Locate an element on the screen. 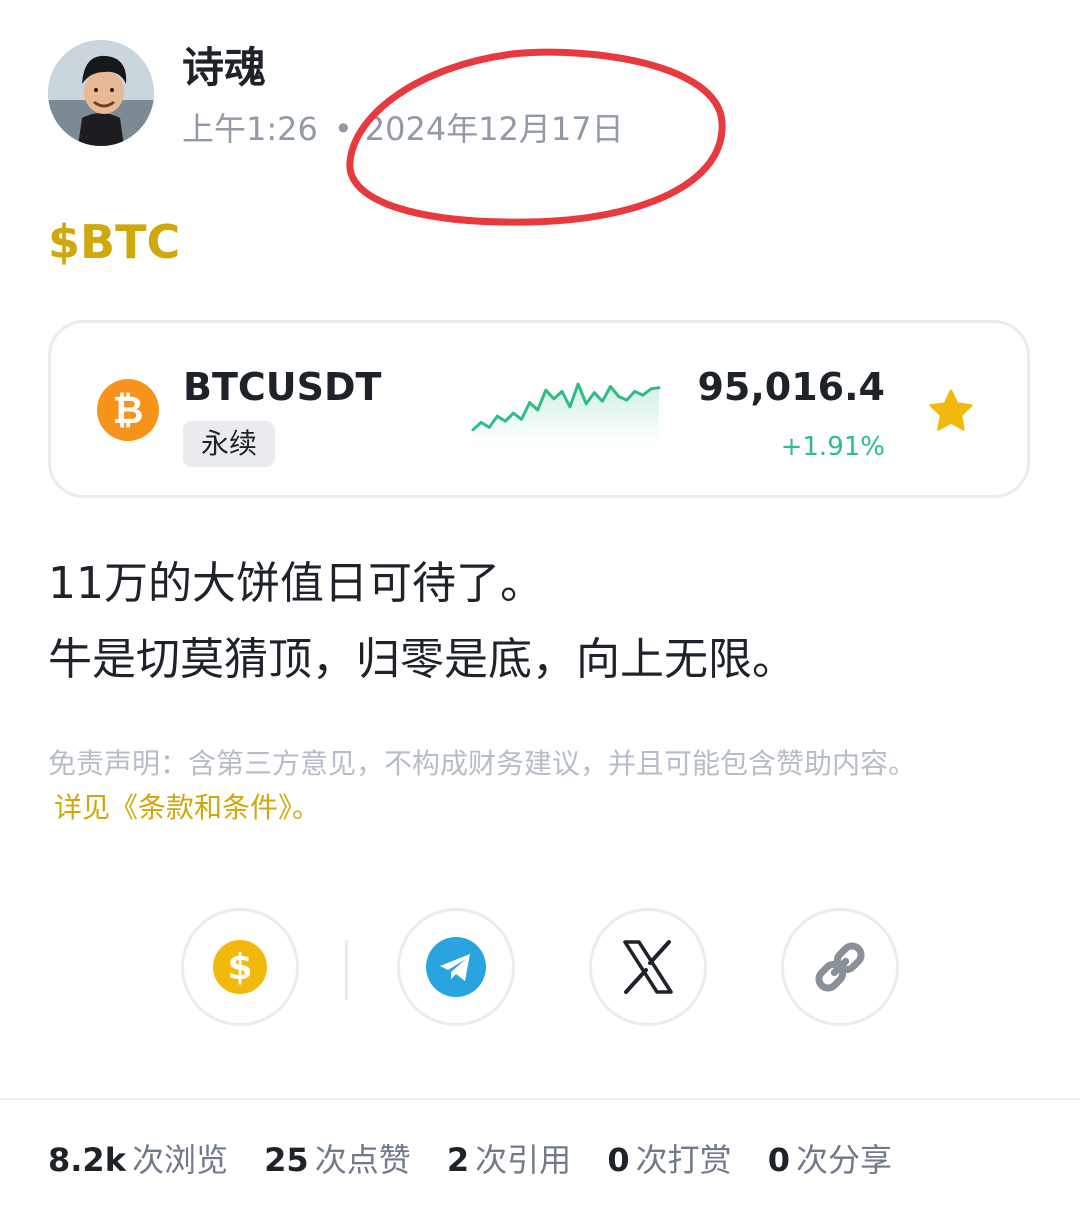 The width and height of the screenshot is (1080, 1216). post-time: 上午1:26 is located at coordinates (250, 129).